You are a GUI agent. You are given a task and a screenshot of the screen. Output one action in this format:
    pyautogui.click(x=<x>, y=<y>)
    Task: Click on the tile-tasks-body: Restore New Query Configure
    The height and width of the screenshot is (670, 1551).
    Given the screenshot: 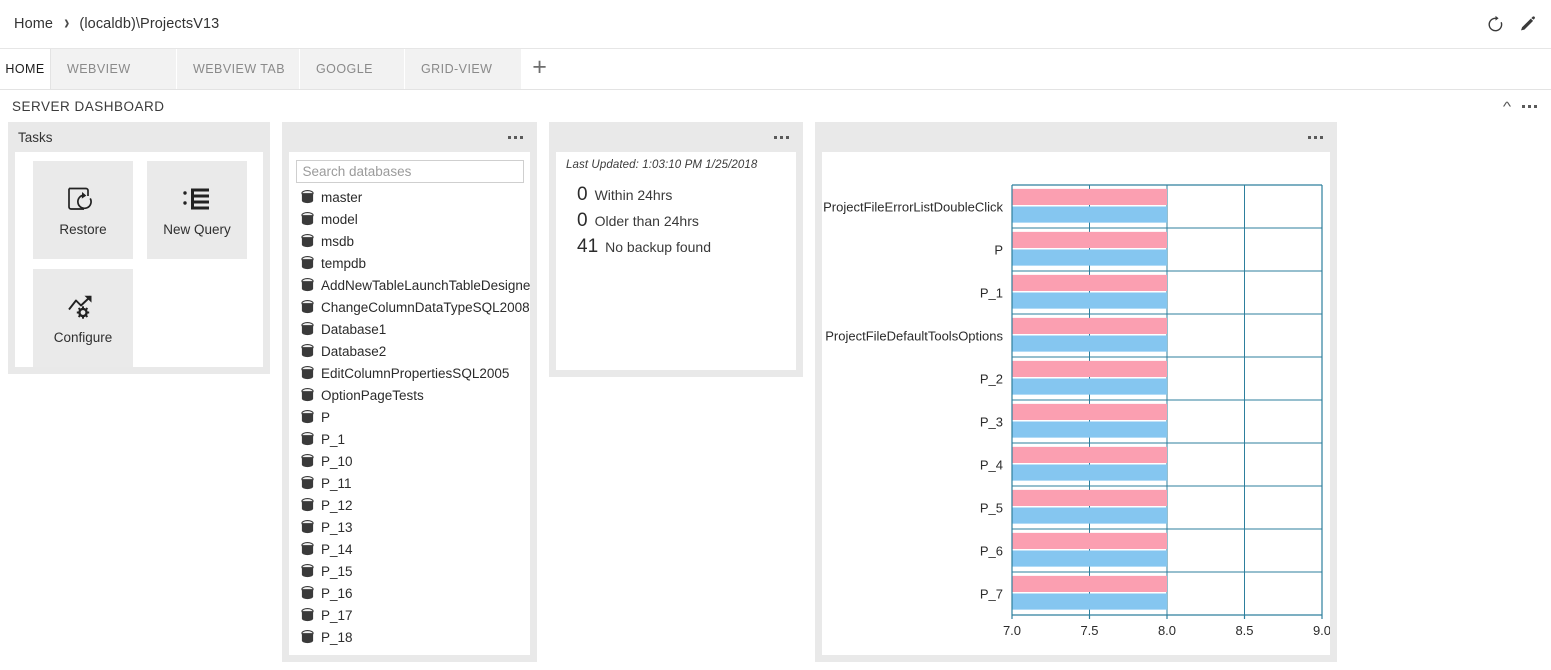 What is the action you would take?
    pyautogui.click(x=139, y=259)
    